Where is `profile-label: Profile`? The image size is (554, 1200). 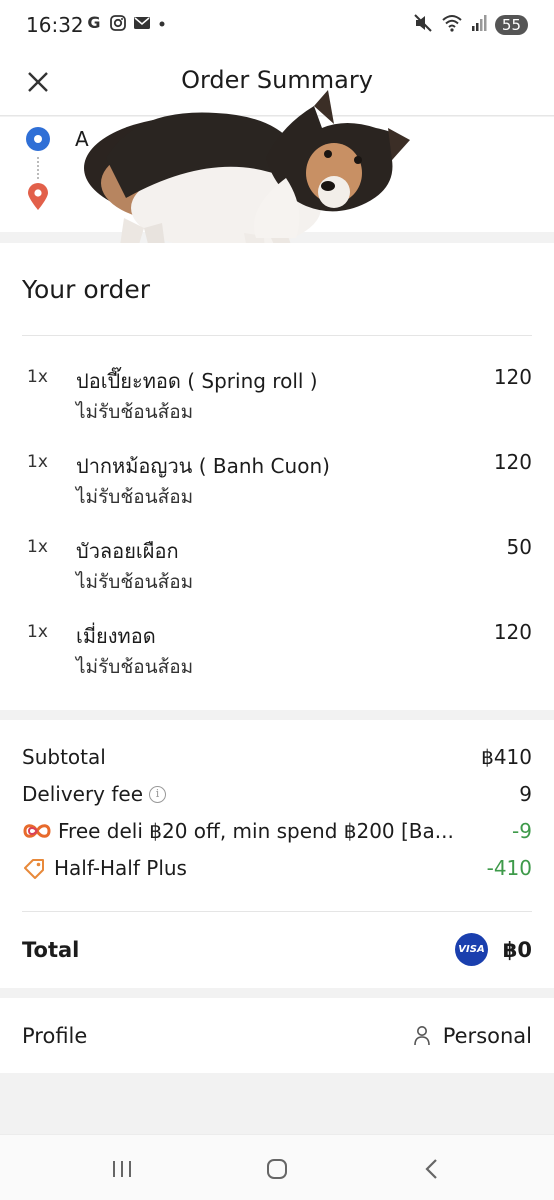
profile-label: Profile is located at coordinates (55, 1036).